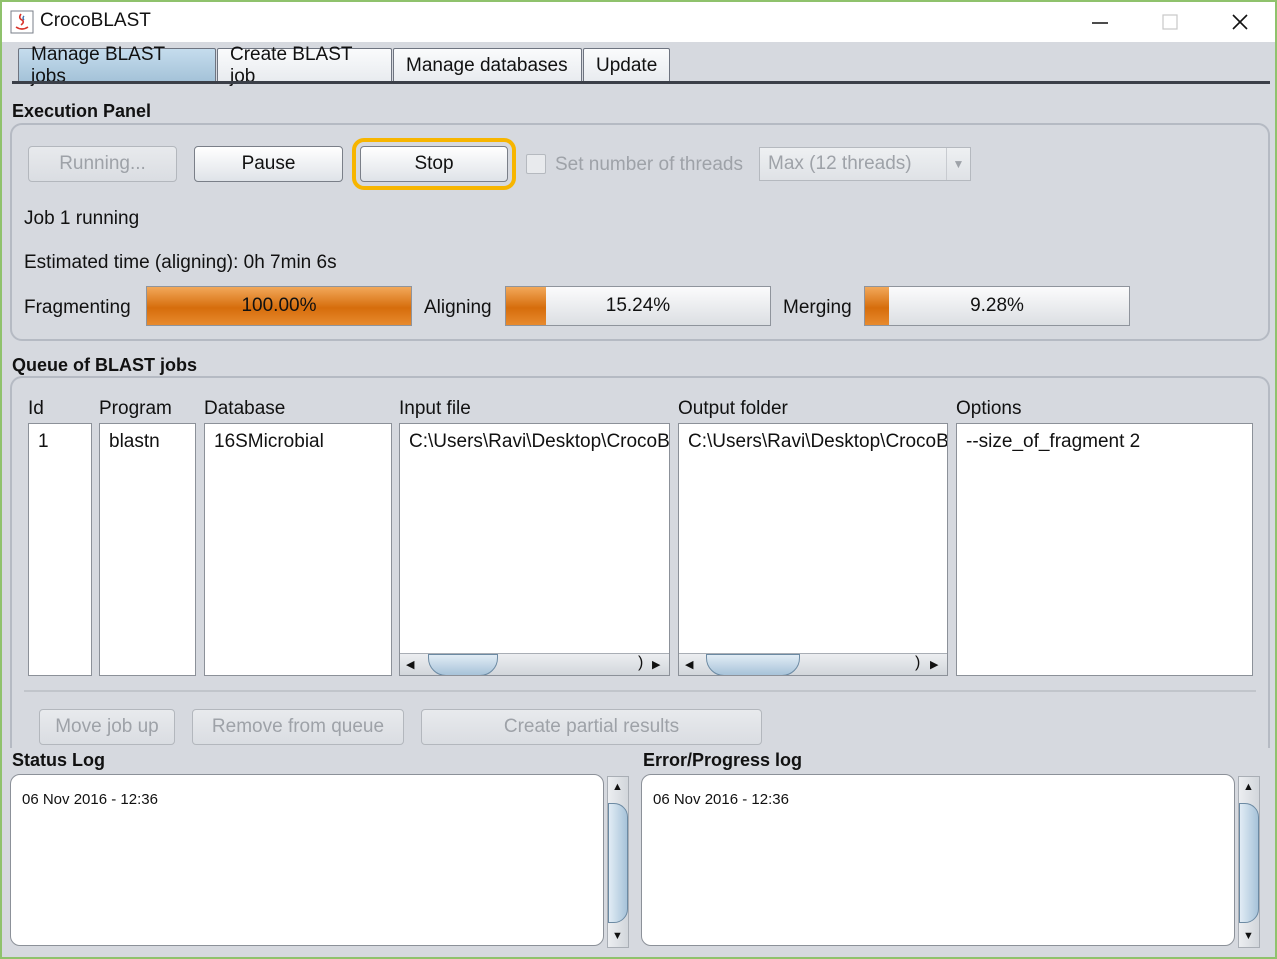  Describe the element at coordinates (135, 408) in the screenshot. I see `column-header-program: Program` at that location.